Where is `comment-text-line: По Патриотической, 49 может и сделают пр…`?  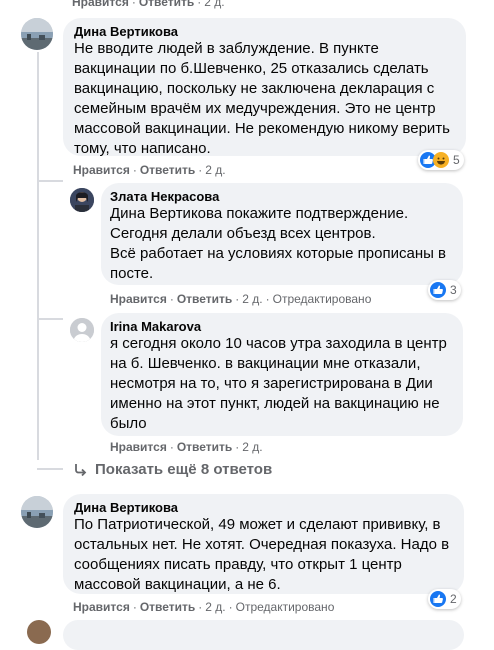 comment-text-line: По Патриотической, 49 может и сделают пр… is located at coordinates (257, 524).